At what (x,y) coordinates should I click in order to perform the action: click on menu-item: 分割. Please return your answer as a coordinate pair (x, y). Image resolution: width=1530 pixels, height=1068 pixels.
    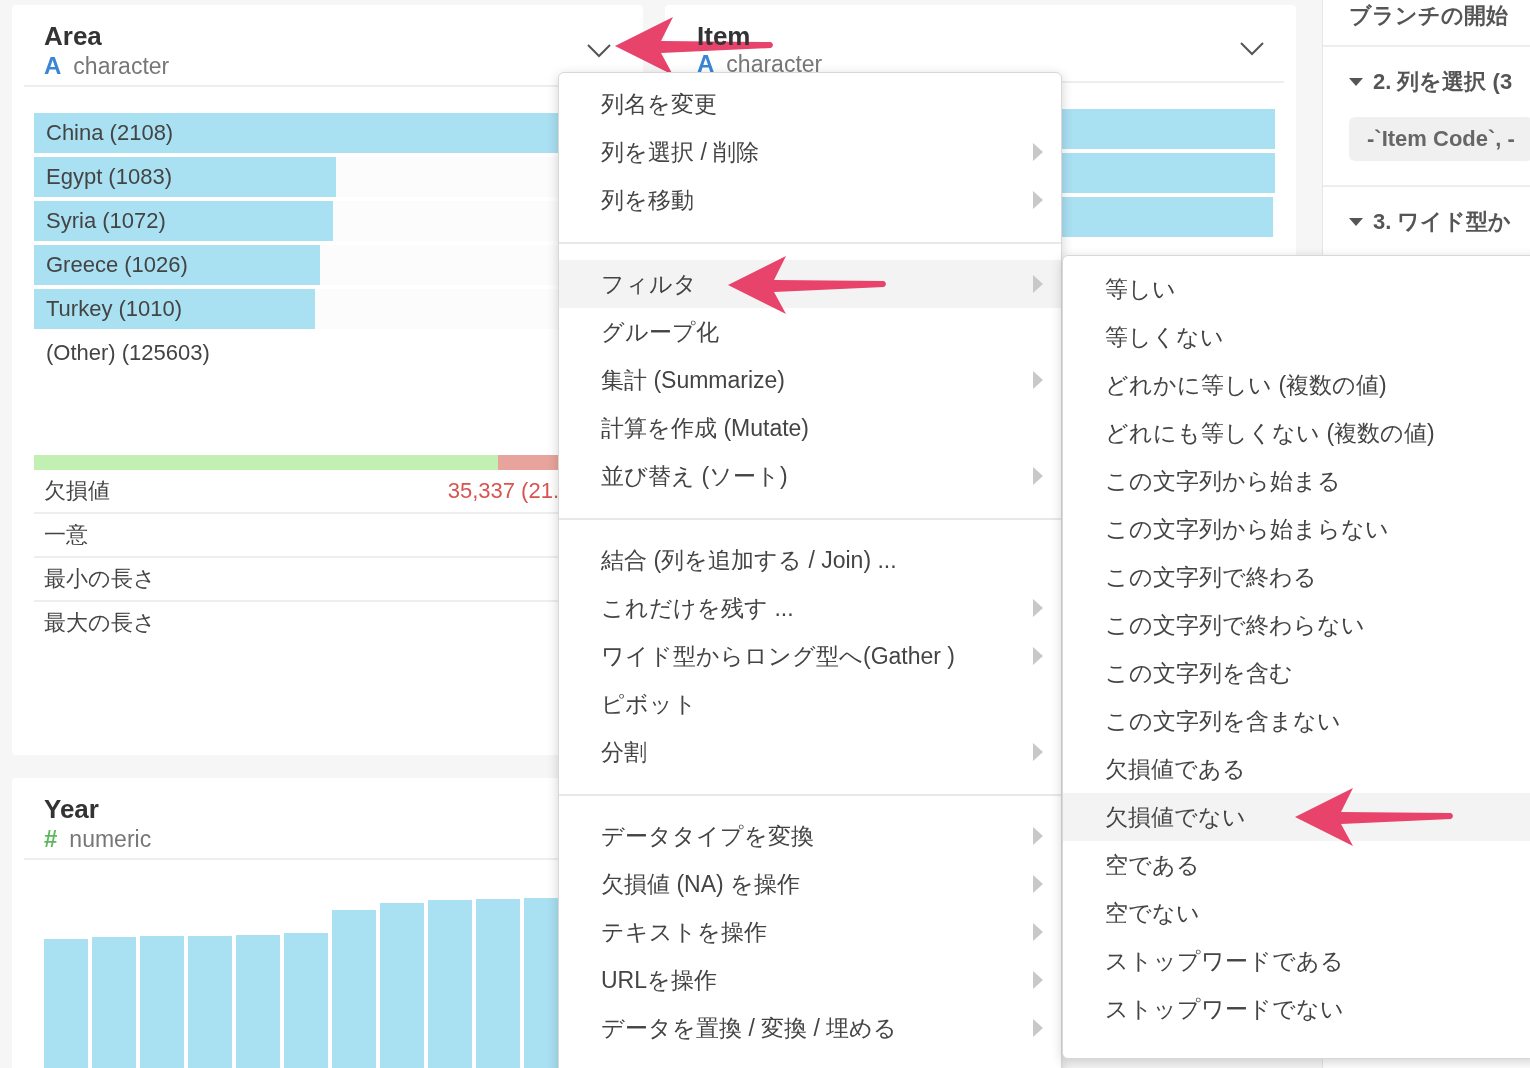
    Looking at the image, I should click on (810, 752).